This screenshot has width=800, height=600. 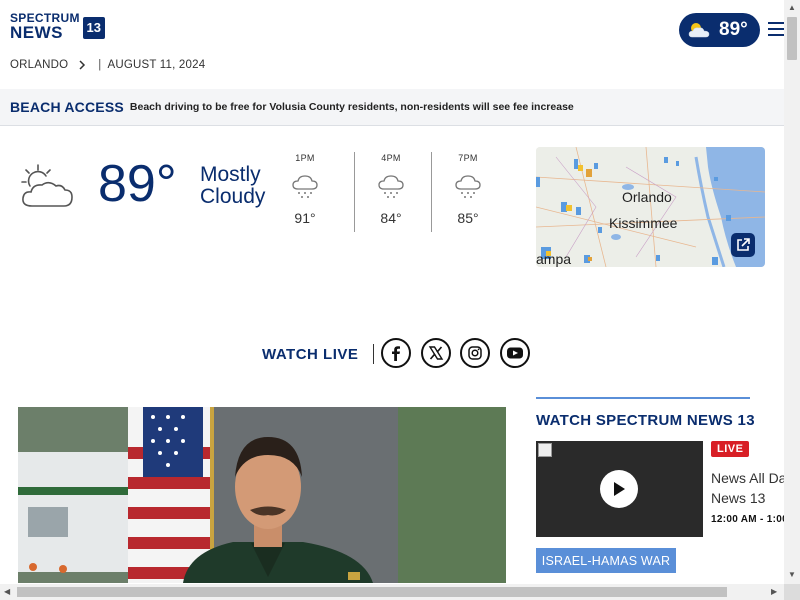 What do you see at coordinates (554, 259) in the screenshot?
I see `map-label-tampa: ampa` at bounding box center [554, 259].